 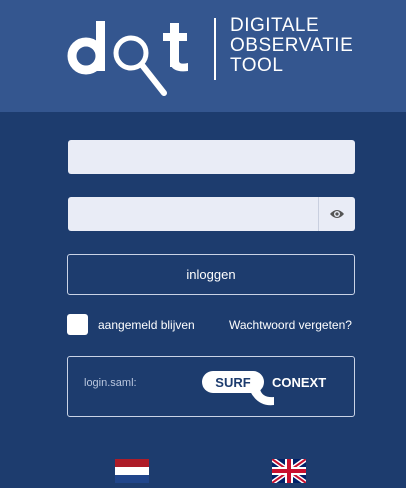 I want to click on logo-line-1: DIGITALE, so click(x=275, y=25).